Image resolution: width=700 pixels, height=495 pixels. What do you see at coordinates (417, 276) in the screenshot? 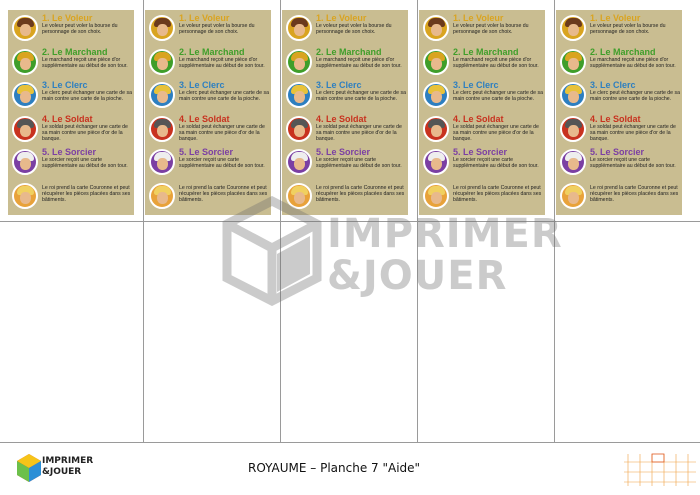
I see `watermark-line2: &JOUER` at bounding box center [417, 276].